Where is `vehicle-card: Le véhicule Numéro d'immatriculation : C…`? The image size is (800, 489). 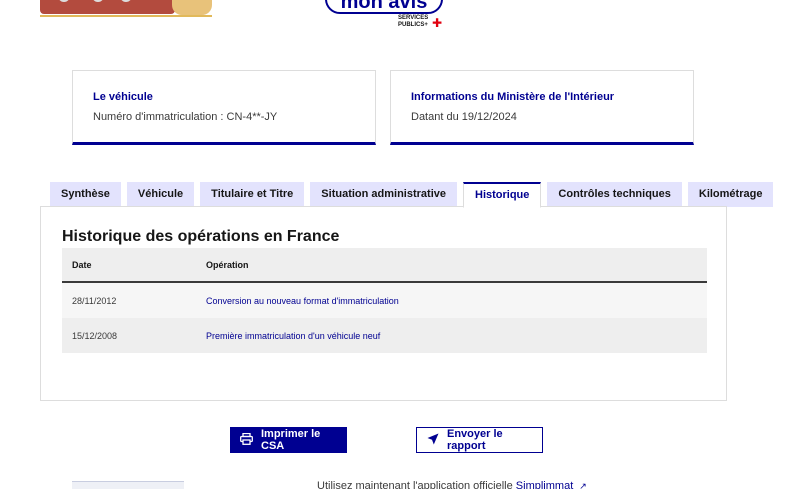
vehicle-card: Le véhicule Numéro d'immatriculation : C… is located at coordinates (224, 107).